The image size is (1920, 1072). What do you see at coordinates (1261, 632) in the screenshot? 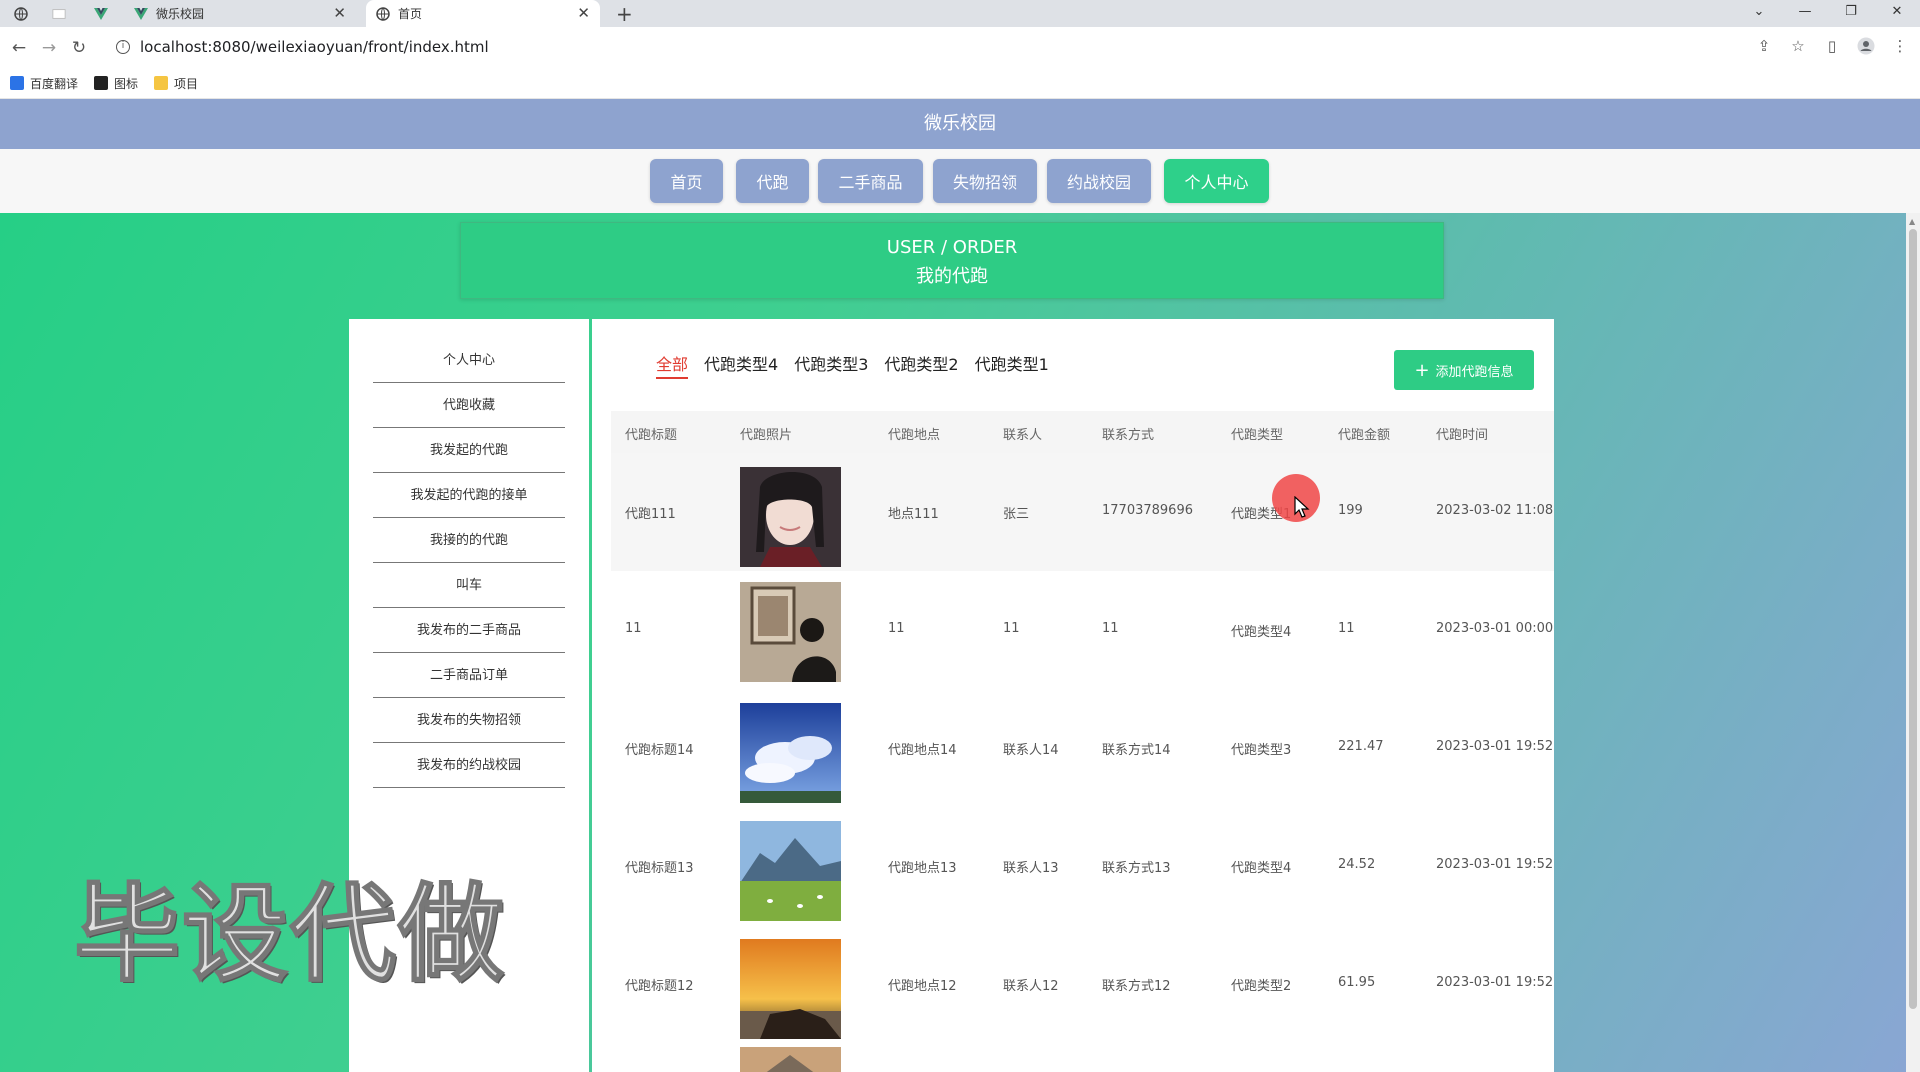
I see `cell-type: 代跑类型4` at bounding box center [1261, 632].